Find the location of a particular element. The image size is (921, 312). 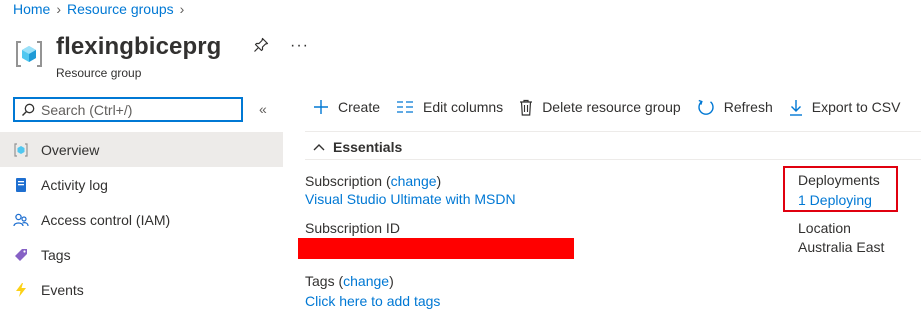

lightning-icon is located at coordinates (21, 290).